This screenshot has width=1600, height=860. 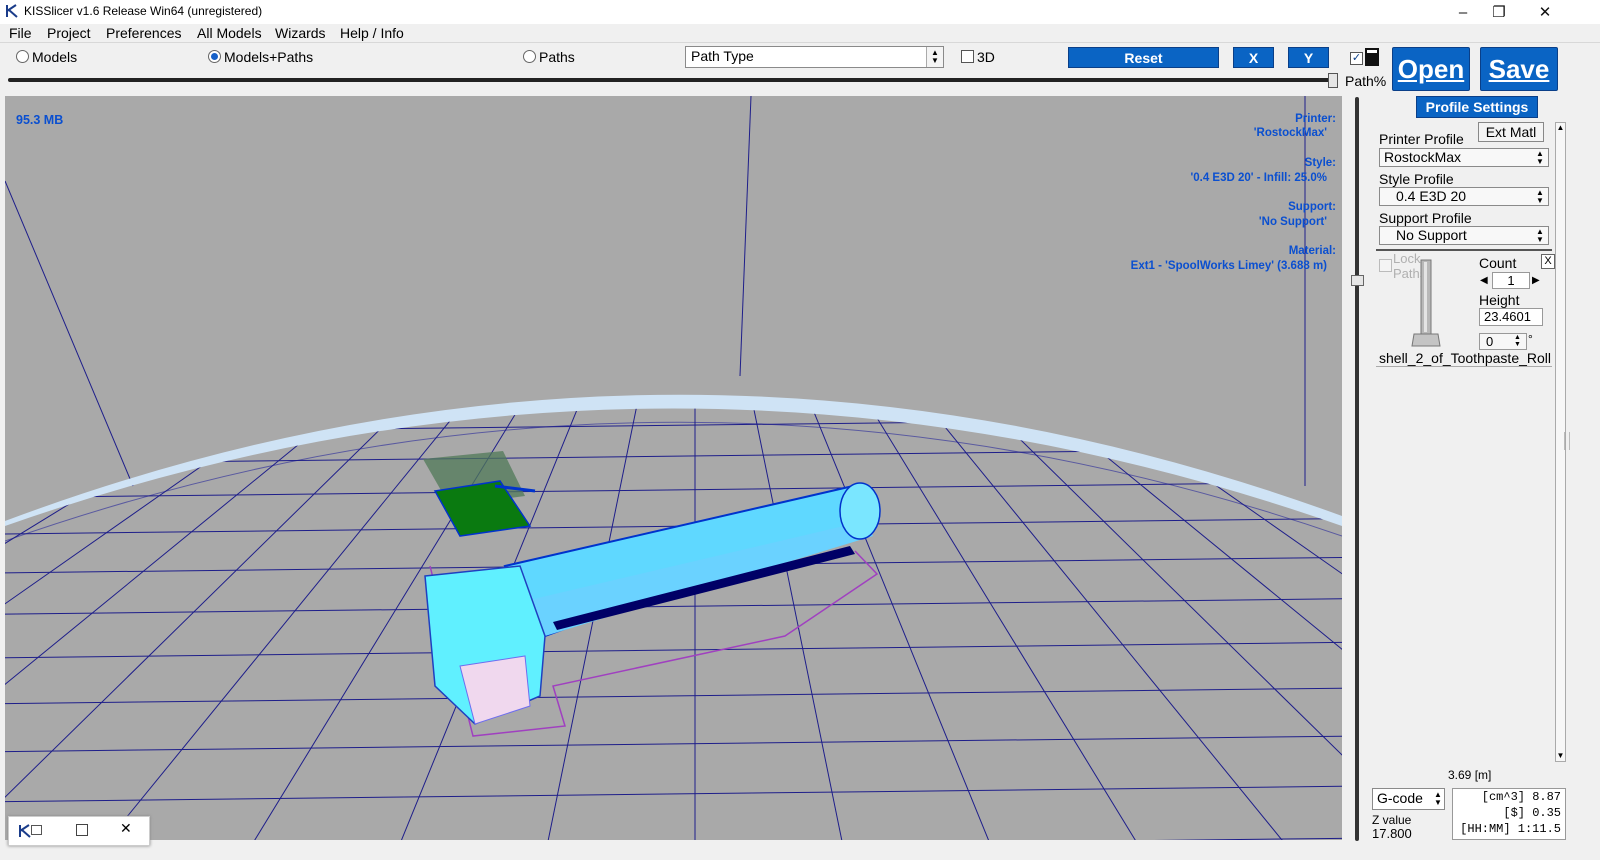 I want to click on wall-edge-left, so click(x=69, y=333).